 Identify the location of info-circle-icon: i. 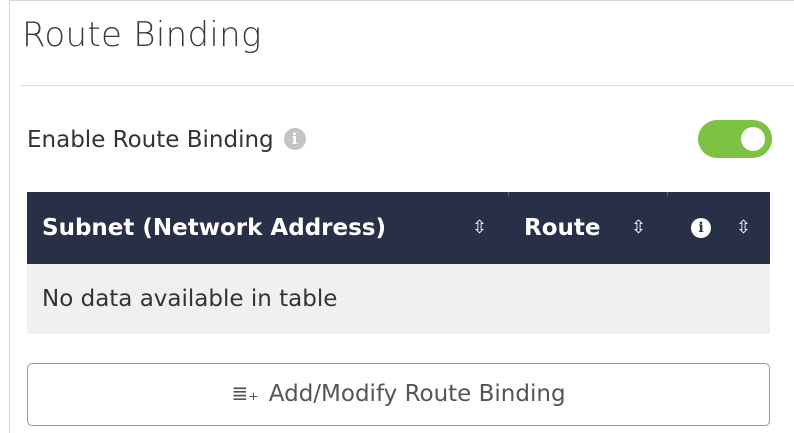
(701, 228).